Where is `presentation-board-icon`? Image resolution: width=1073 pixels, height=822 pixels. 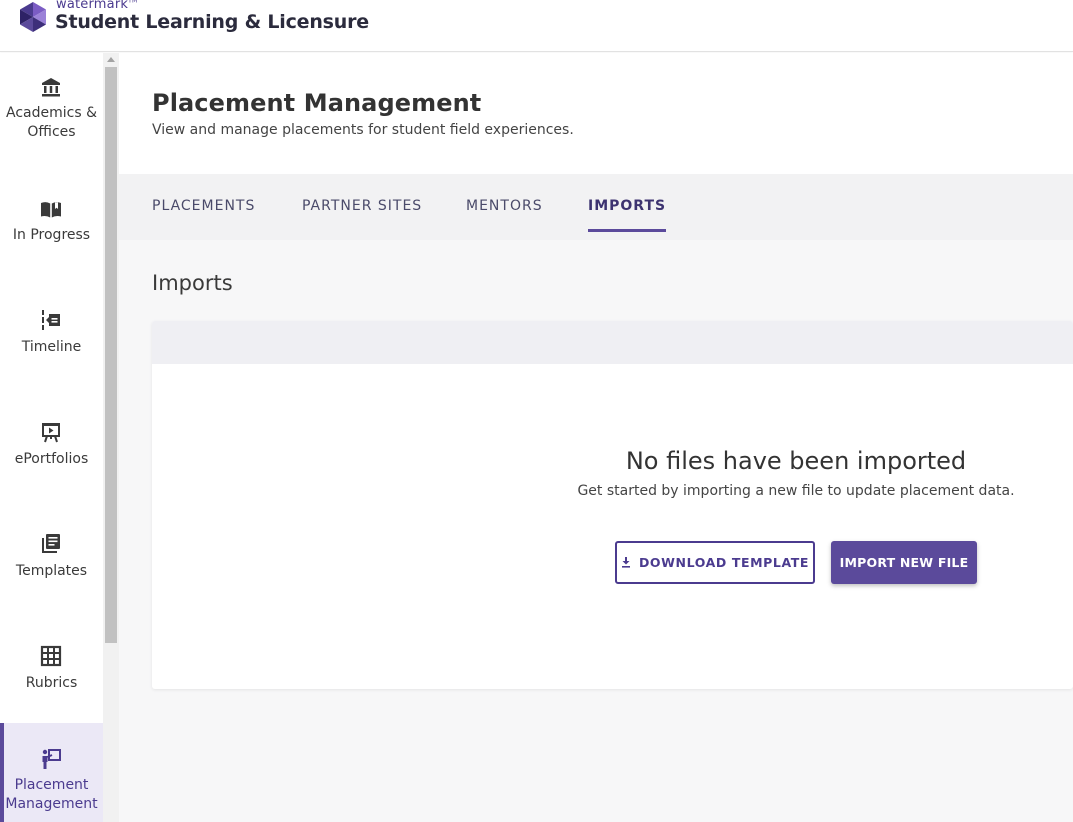 presentation-board-icon is located at coordinates (51, 433).